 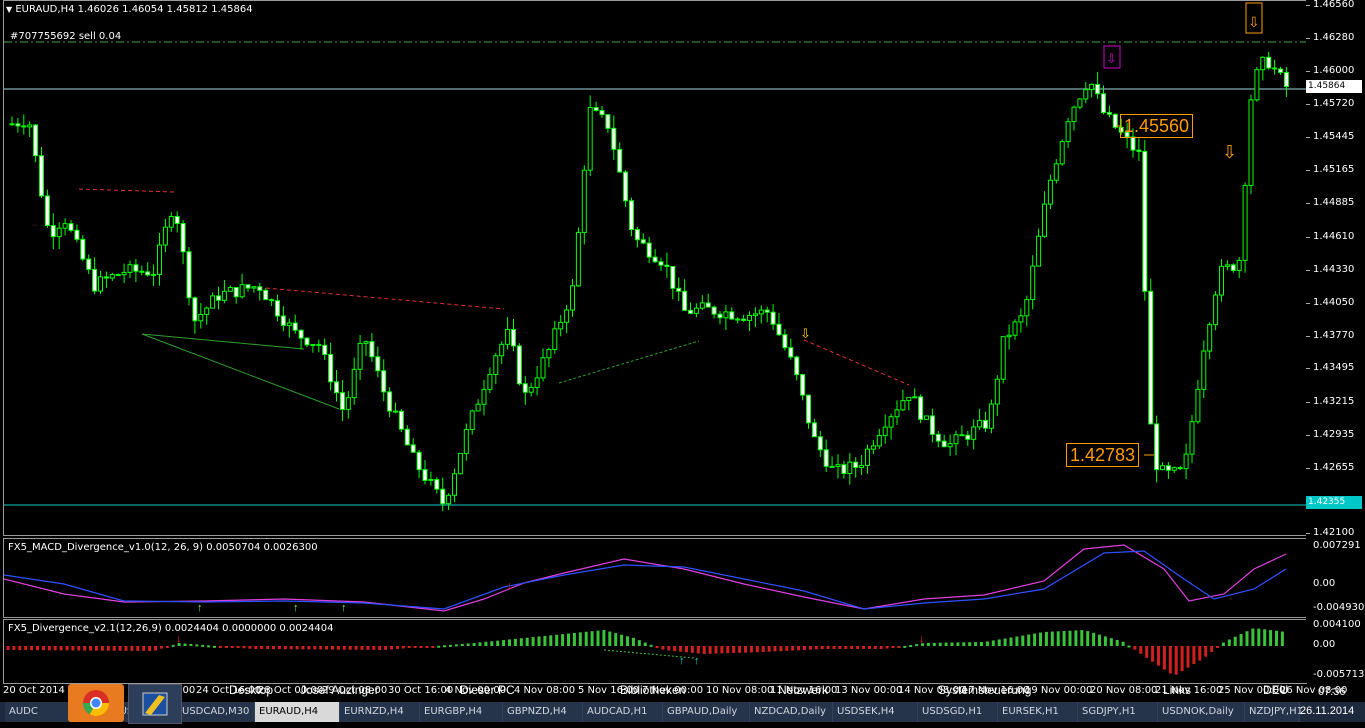 I want to click on desktop-toolbar-item: Bibliotheken, so click(x=652, y=690).